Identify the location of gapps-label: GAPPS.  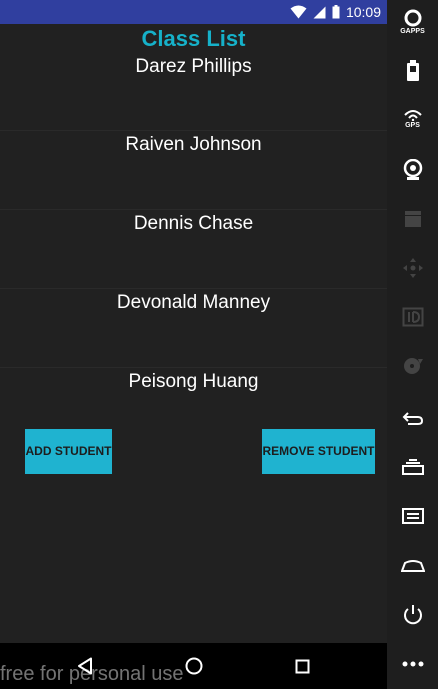
(412, 31).